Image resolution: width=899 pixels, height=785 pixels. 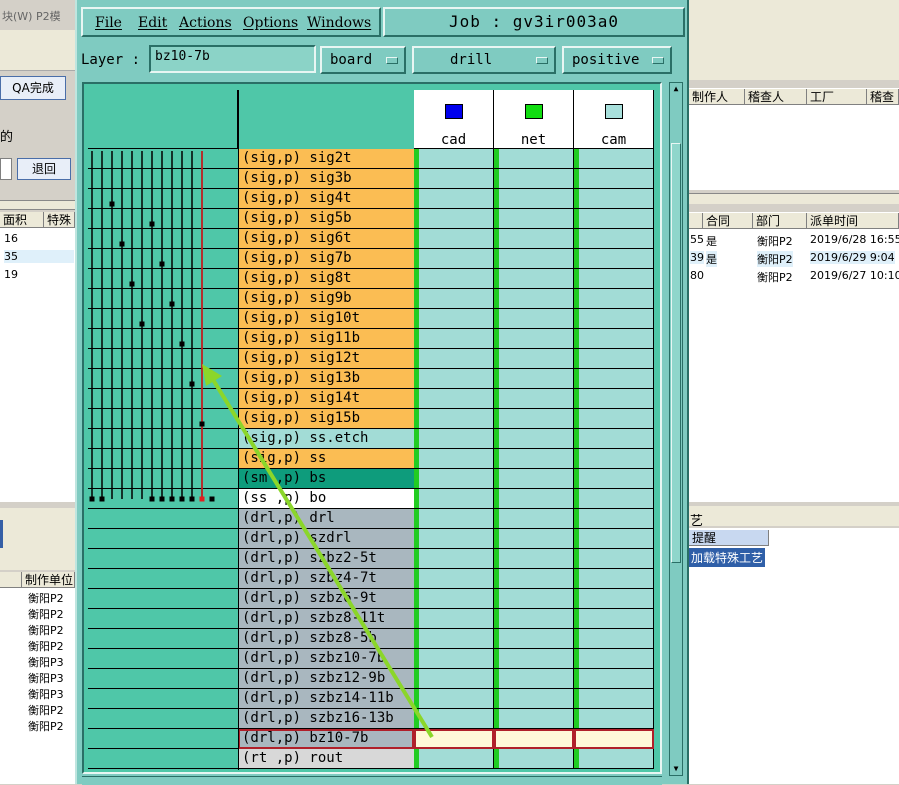 I want to click on board-dropdown: board, so click(x=363, y=60).